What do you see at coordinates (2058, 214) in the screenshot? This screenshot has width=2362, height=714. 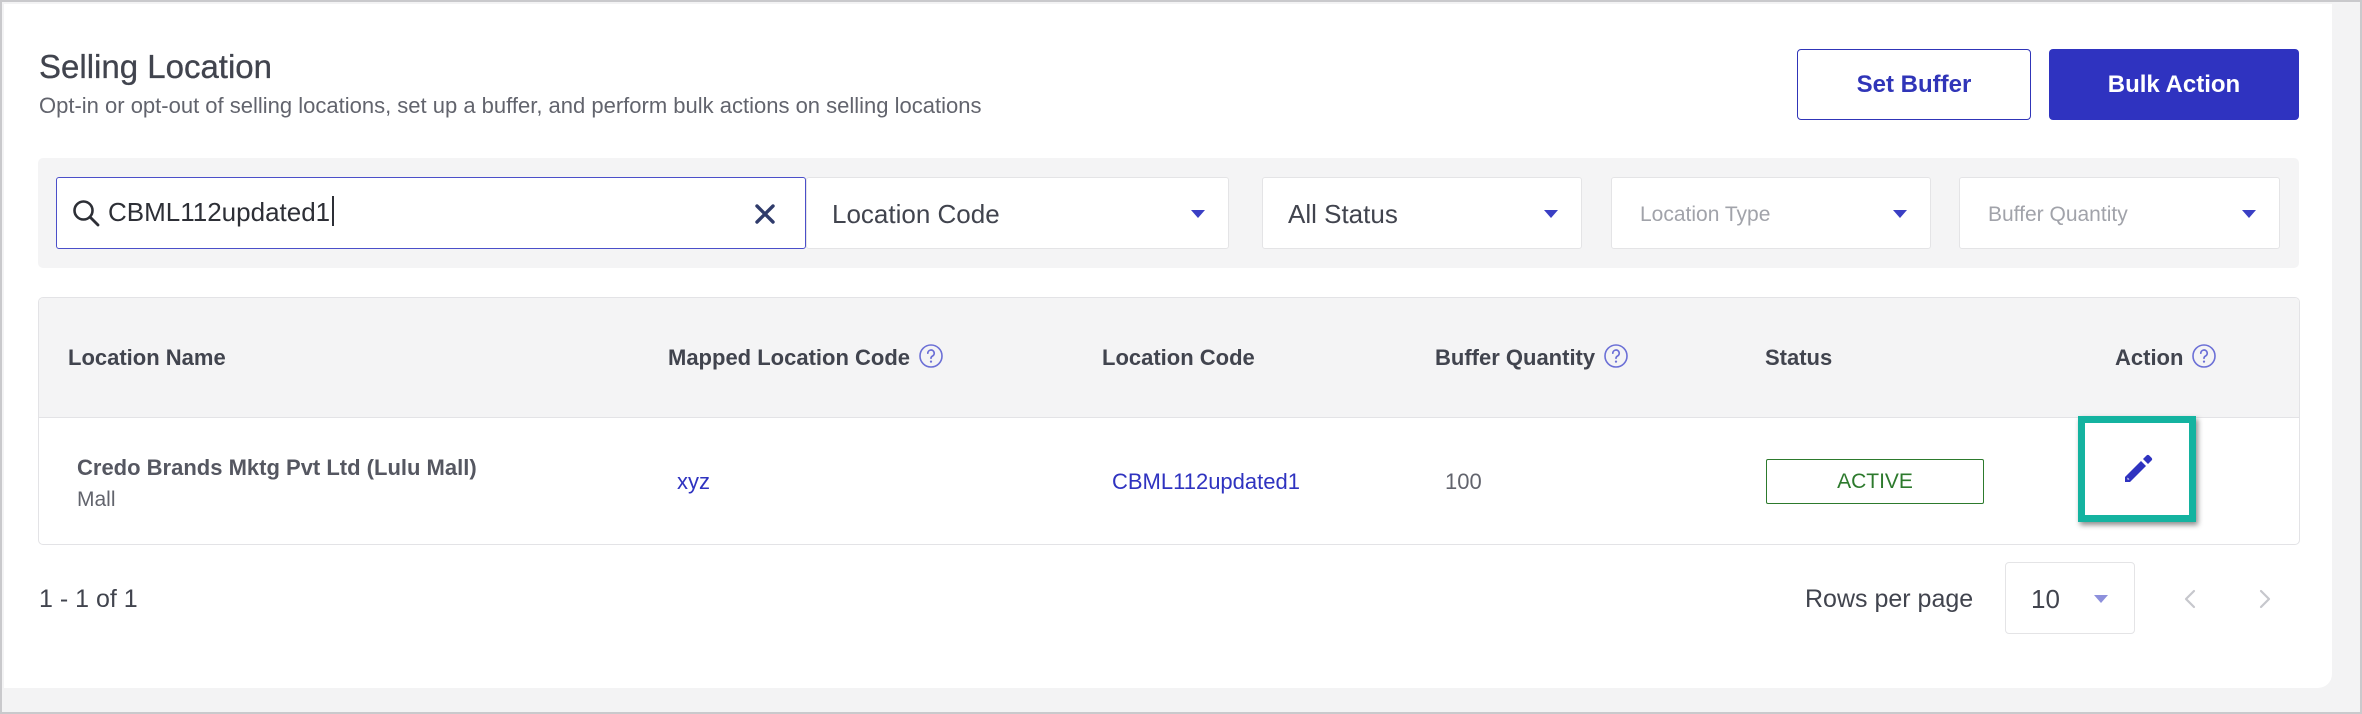 I see `buffer-quantity-placeholder: Buffer Quantity` at bounding box center [2058, 214].